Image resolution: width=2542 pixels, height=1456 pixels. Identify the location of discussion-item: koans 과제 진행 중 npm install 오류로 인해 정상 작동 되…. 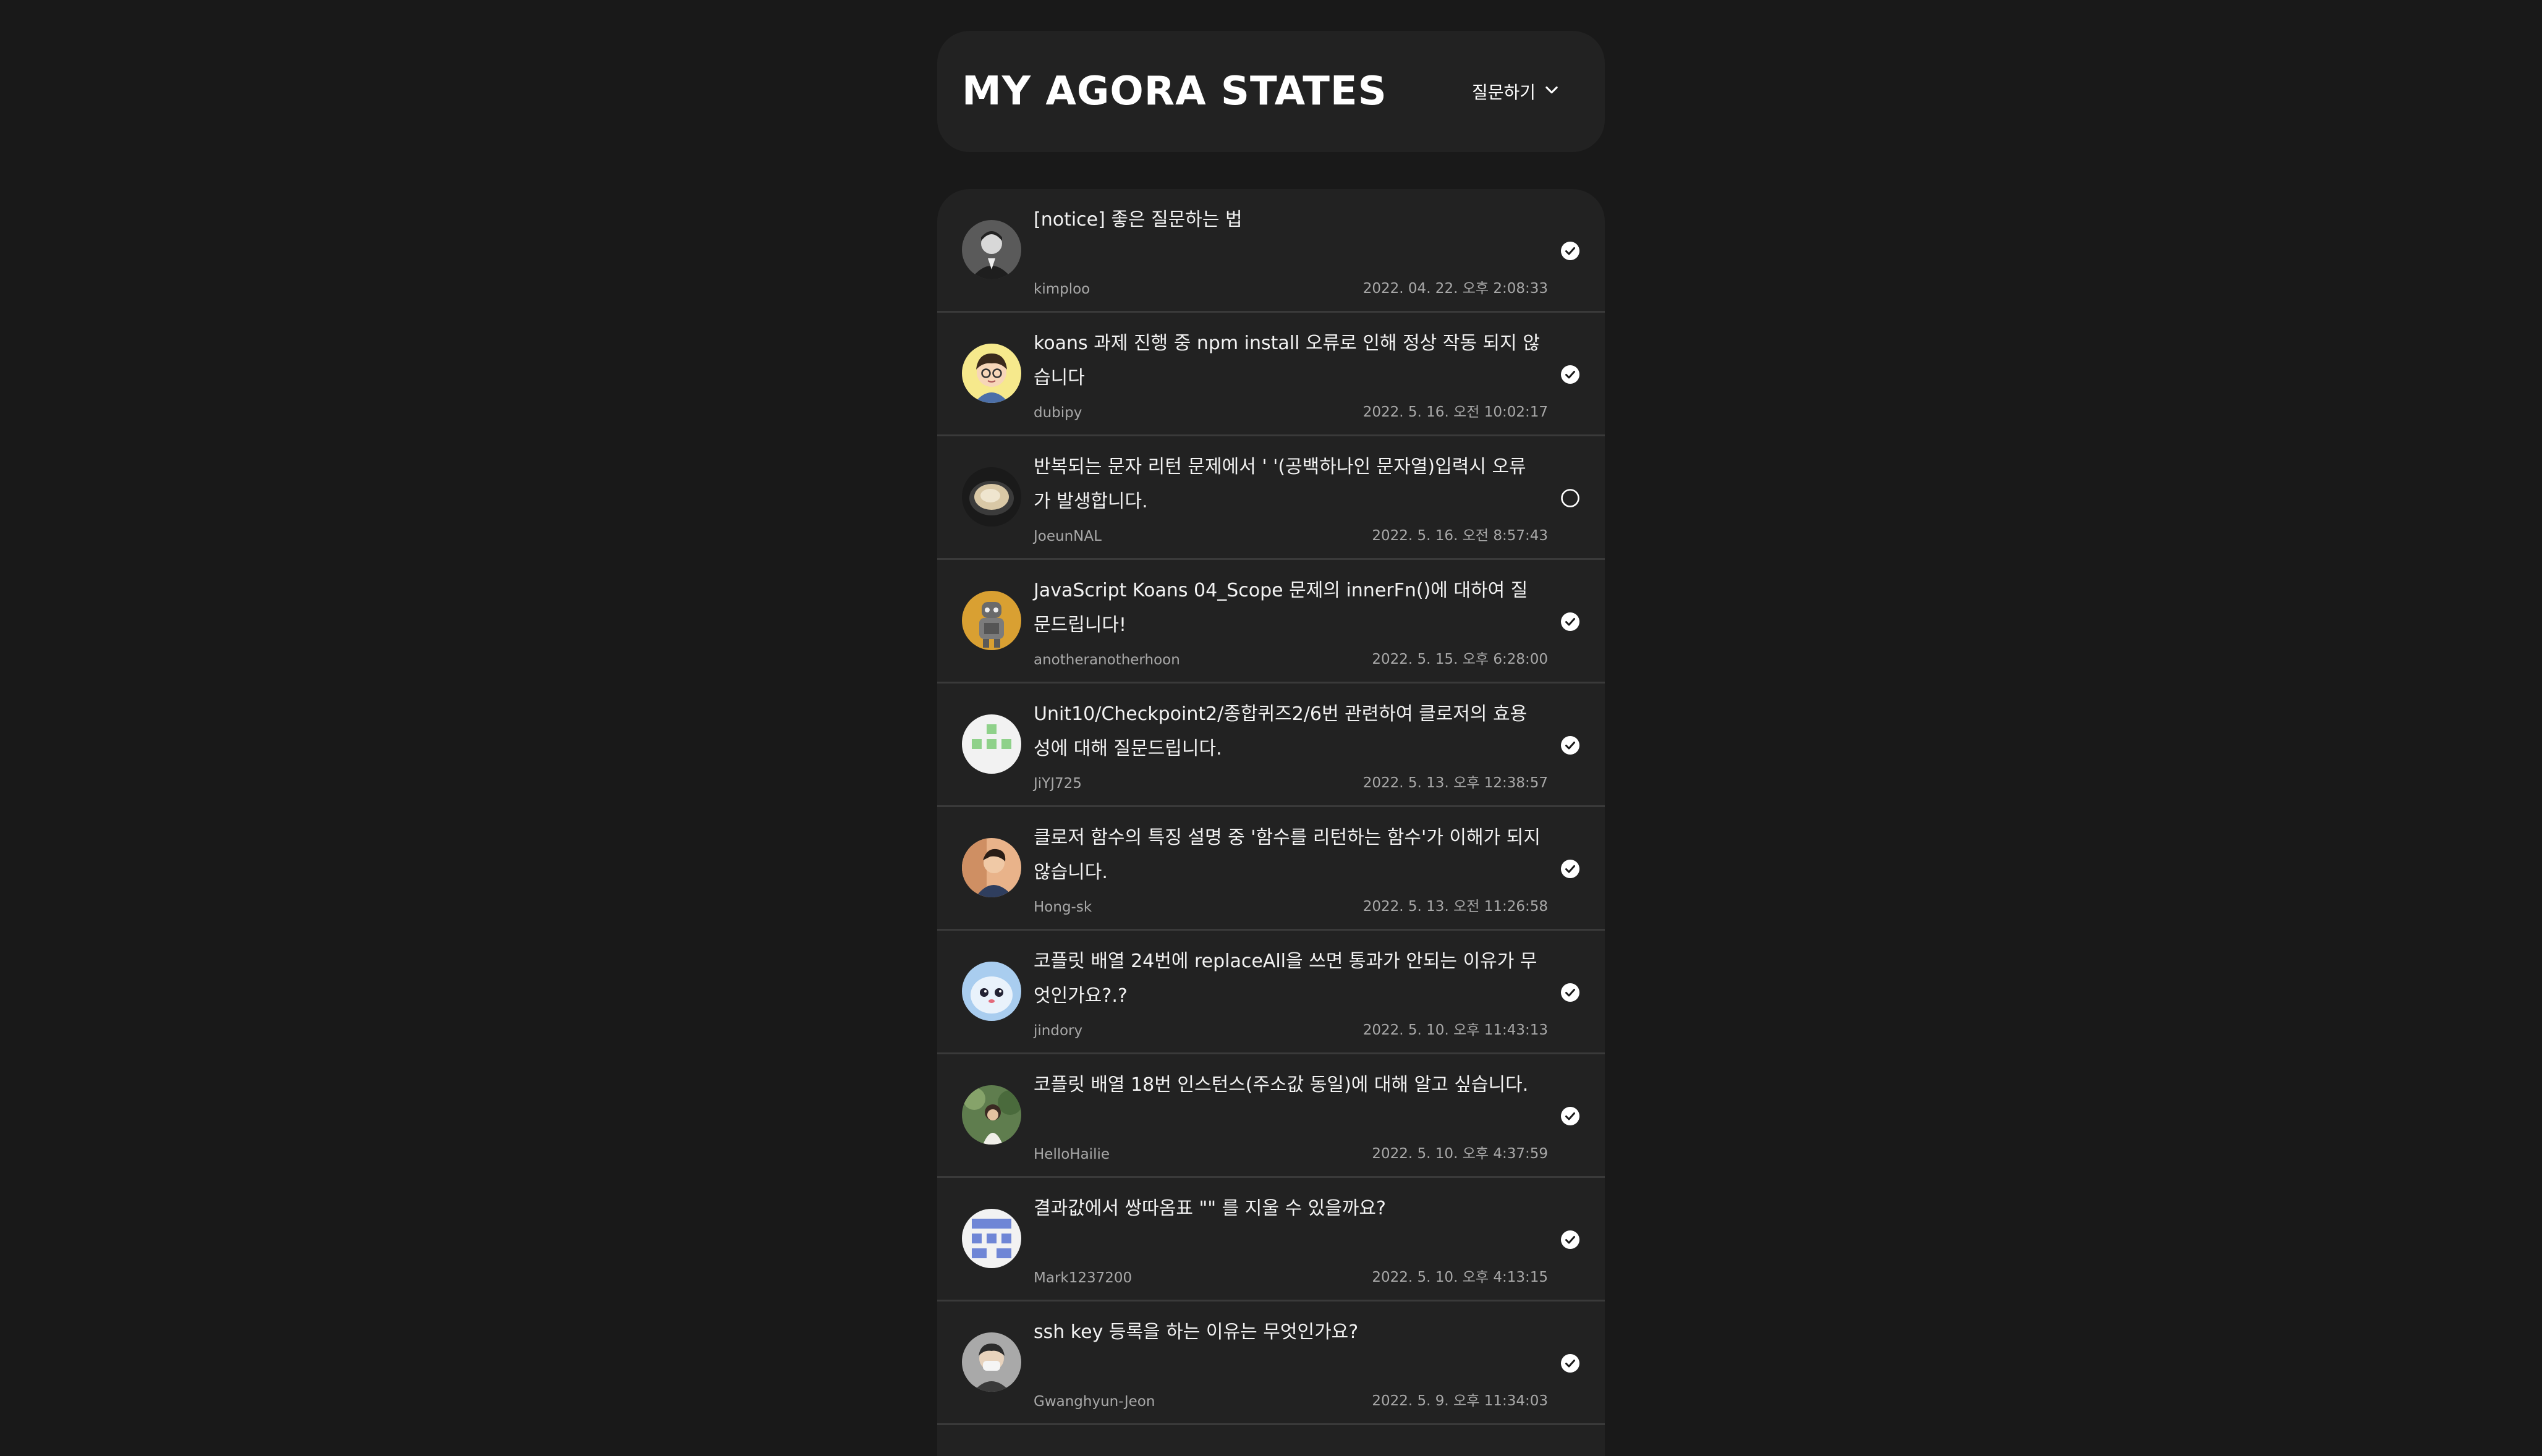
(1271, 374).